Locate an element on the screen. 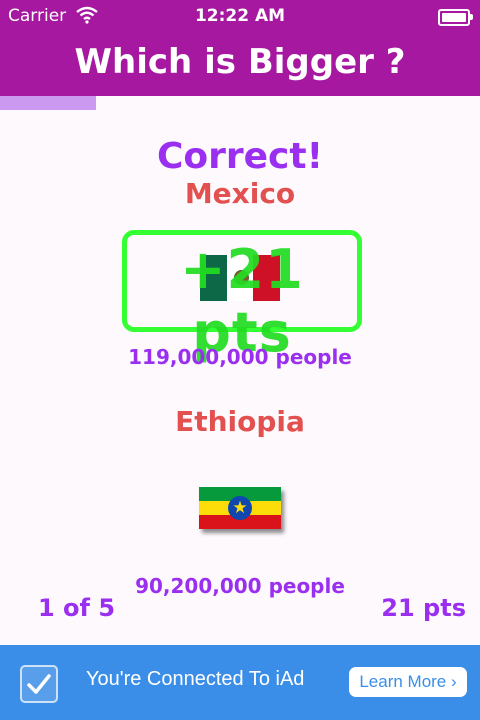  ad-message: You're Connected To iAd is located at coordinates (195, 679).